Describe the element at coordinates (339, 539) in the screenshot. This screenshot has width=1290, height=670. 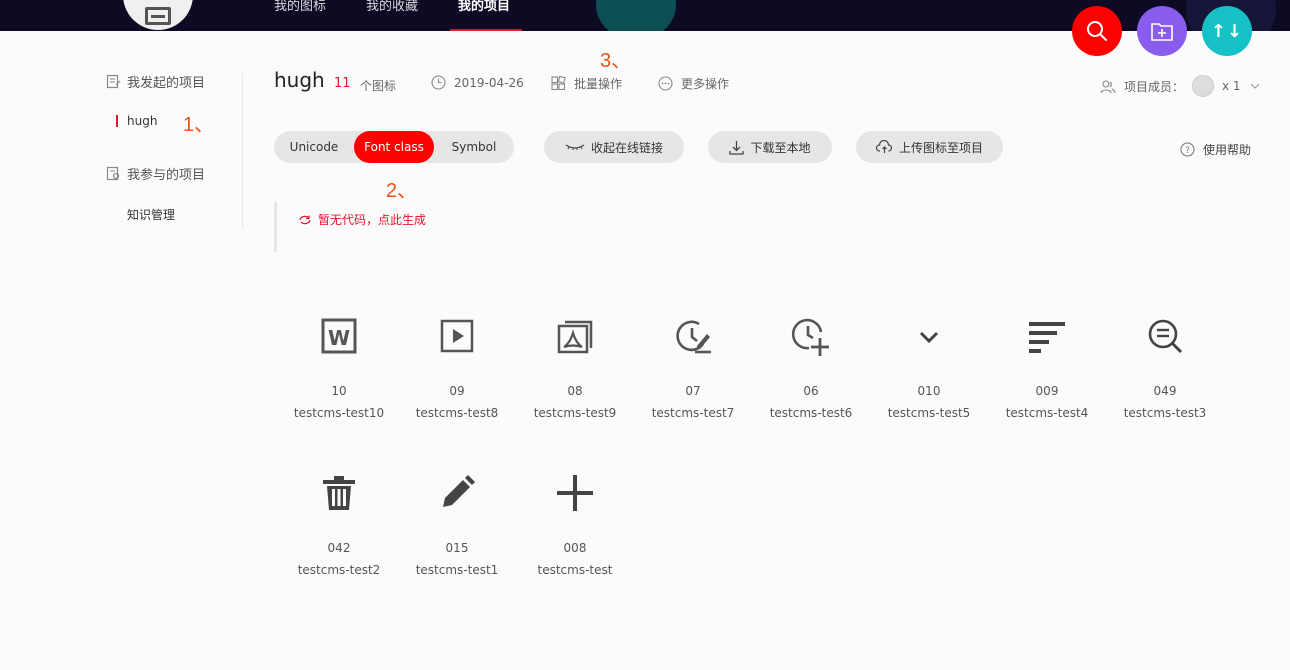
I see `icon-card: 042 testcms-test2` at that location.